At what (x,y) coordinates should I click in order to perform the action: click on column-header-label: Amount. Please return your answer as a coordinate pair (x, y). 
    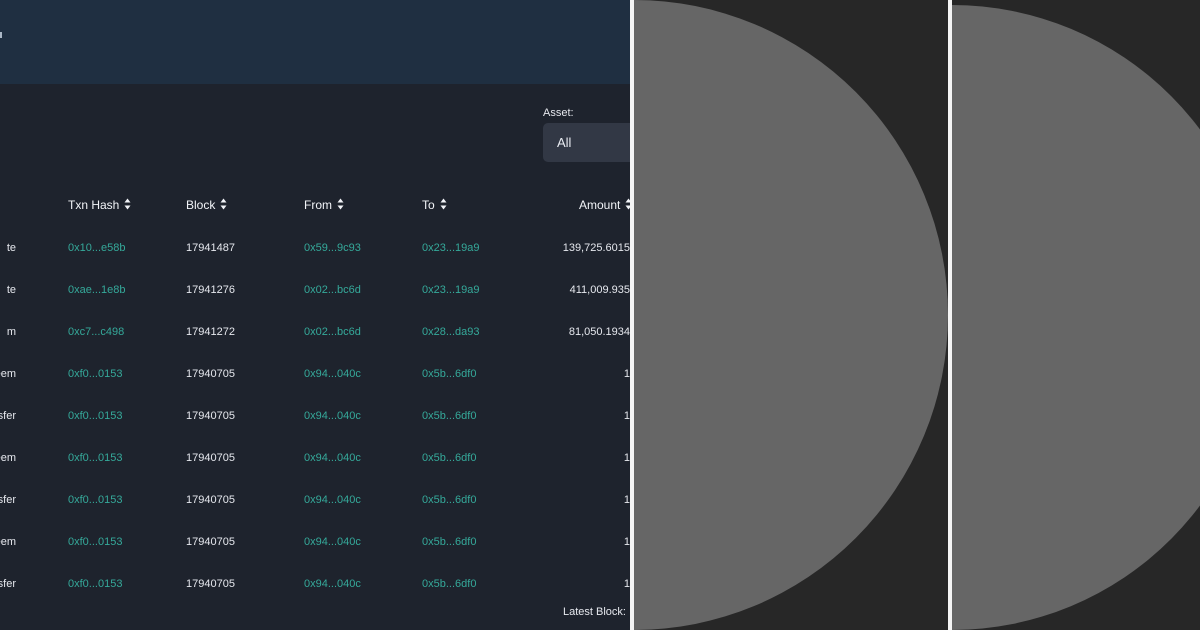
    Looking at the image, I should click on (600, 205).